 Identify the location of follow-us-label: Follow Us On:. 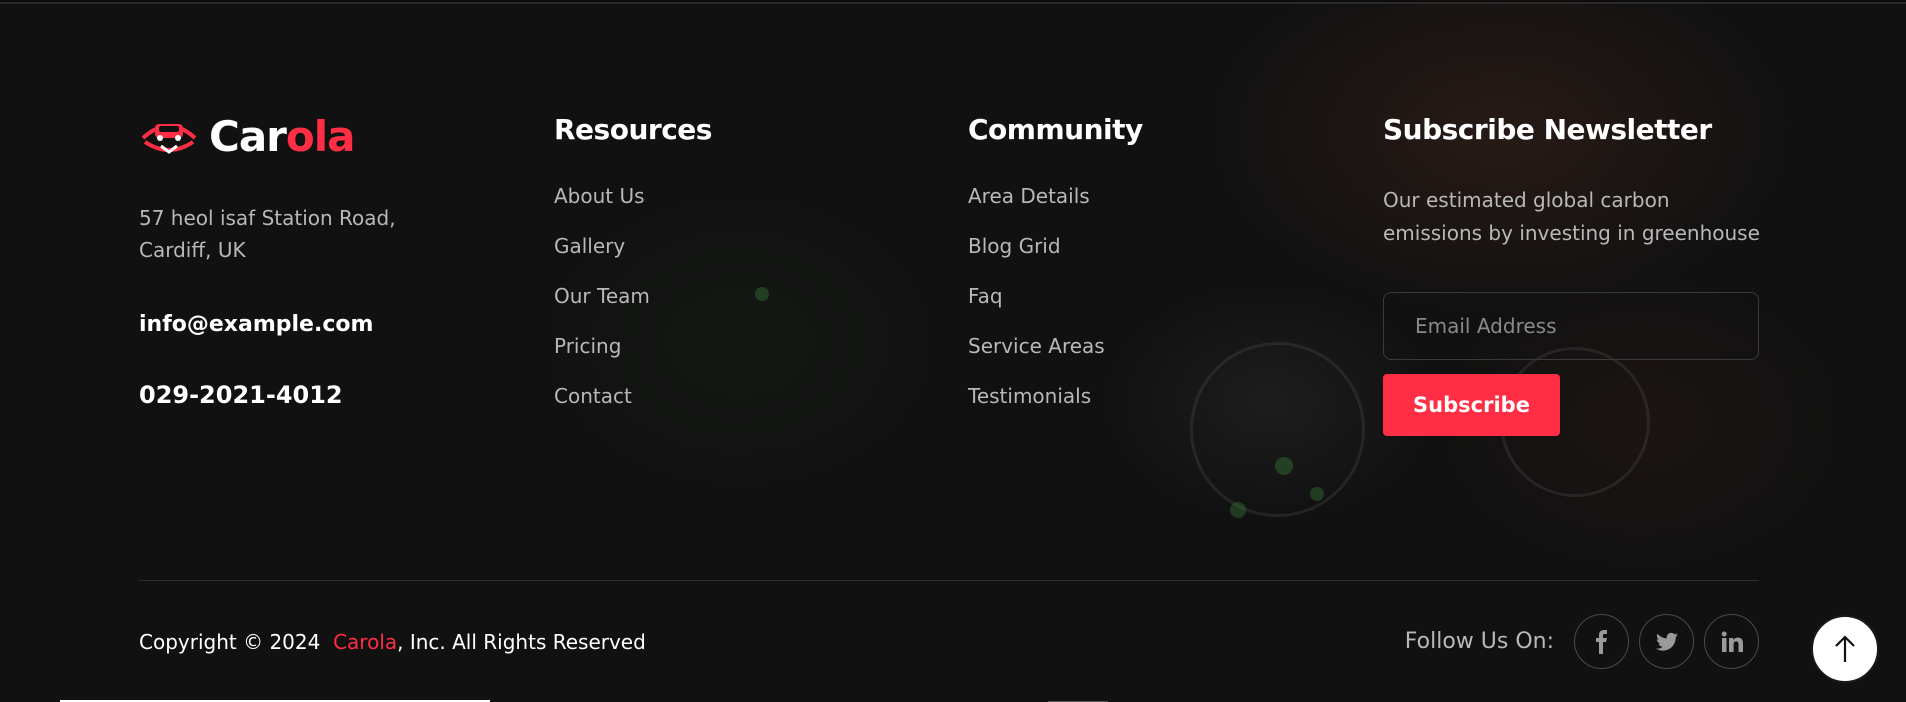
(1479, 641).